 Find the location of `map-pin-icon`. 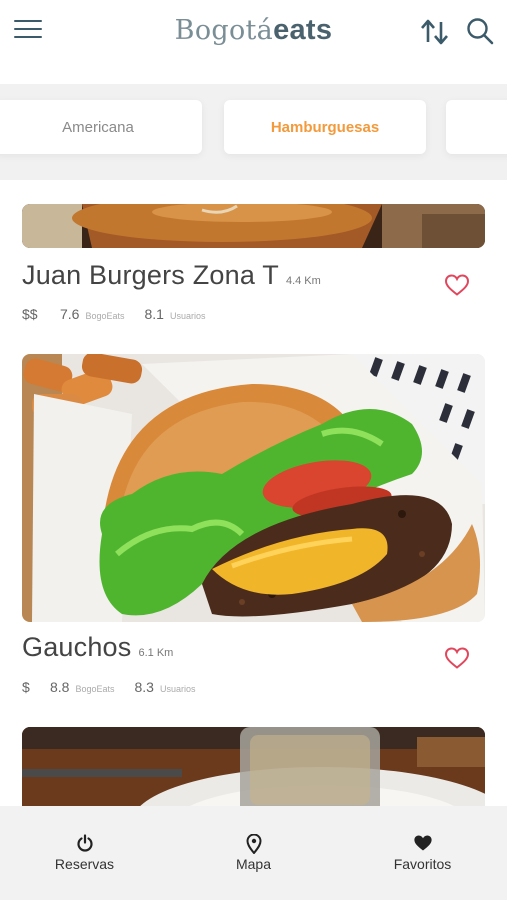

map-pin-icon is located at coordinates (253, 844).